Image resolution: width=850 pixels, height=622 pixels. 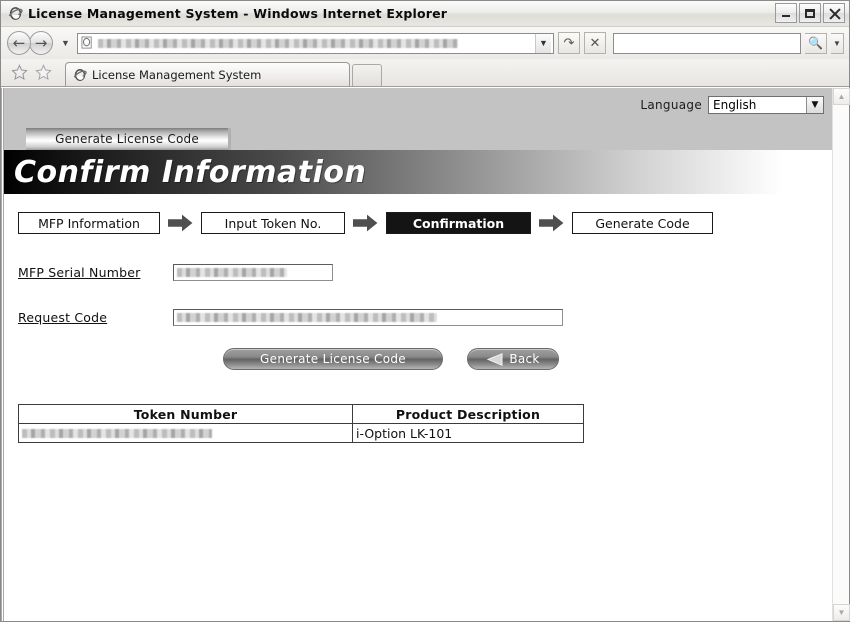 I want to click on step-mfp-information: MFP Information, so click(x=89, y=223).